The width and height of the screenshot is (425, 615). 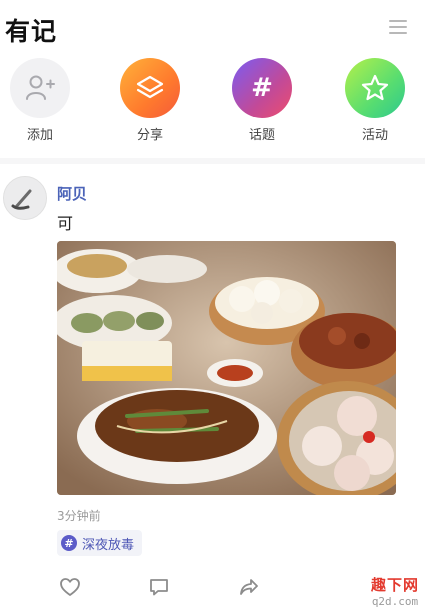 I want to click on section-divider, so click(x=212, y=161).